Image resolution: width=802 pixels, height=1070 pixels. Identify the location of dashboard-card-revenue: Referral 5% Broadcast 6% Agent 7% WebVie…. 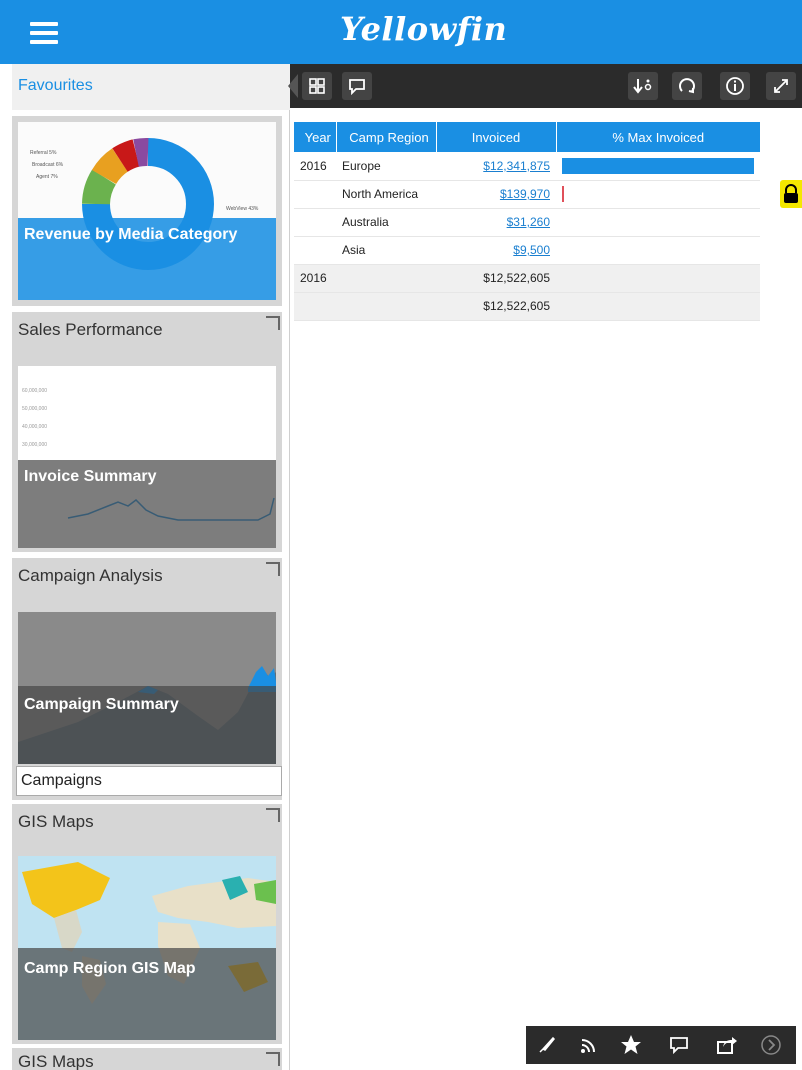
(147, 211).